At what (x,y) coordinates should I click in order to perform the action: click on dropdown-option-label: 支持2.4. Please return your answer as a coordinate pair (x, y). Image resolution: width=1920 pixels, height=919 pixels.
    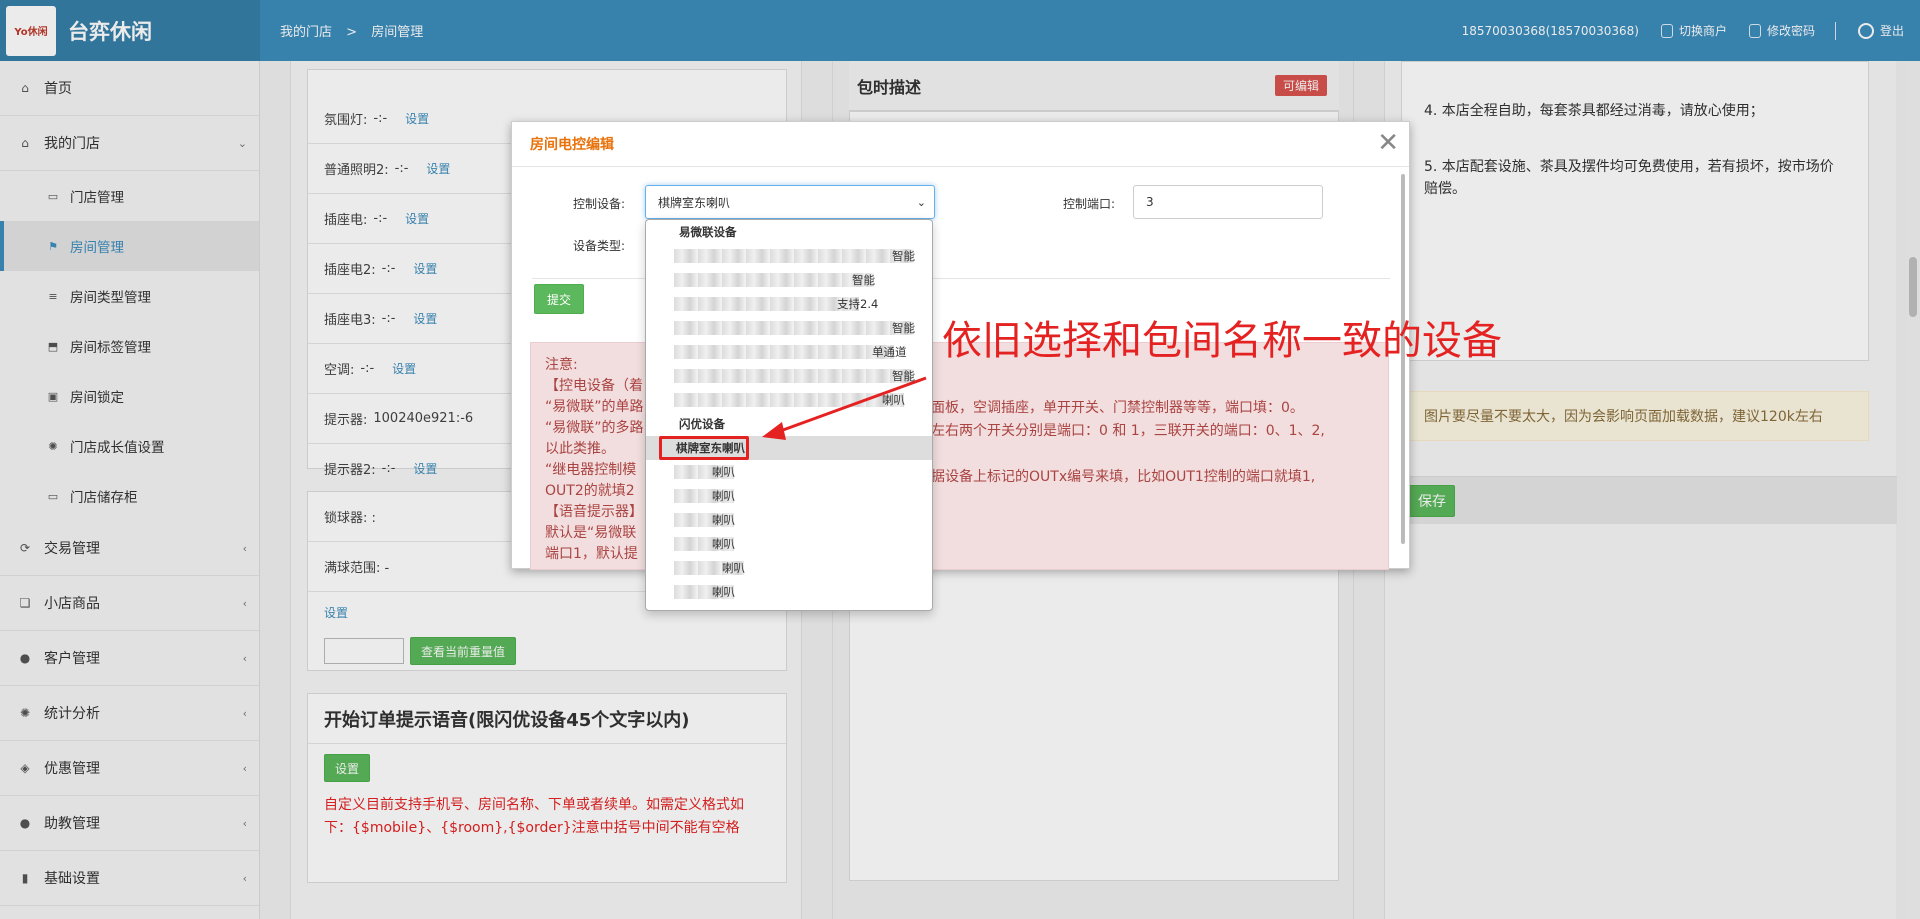
    Looking at the image, I should click on (858, 304).